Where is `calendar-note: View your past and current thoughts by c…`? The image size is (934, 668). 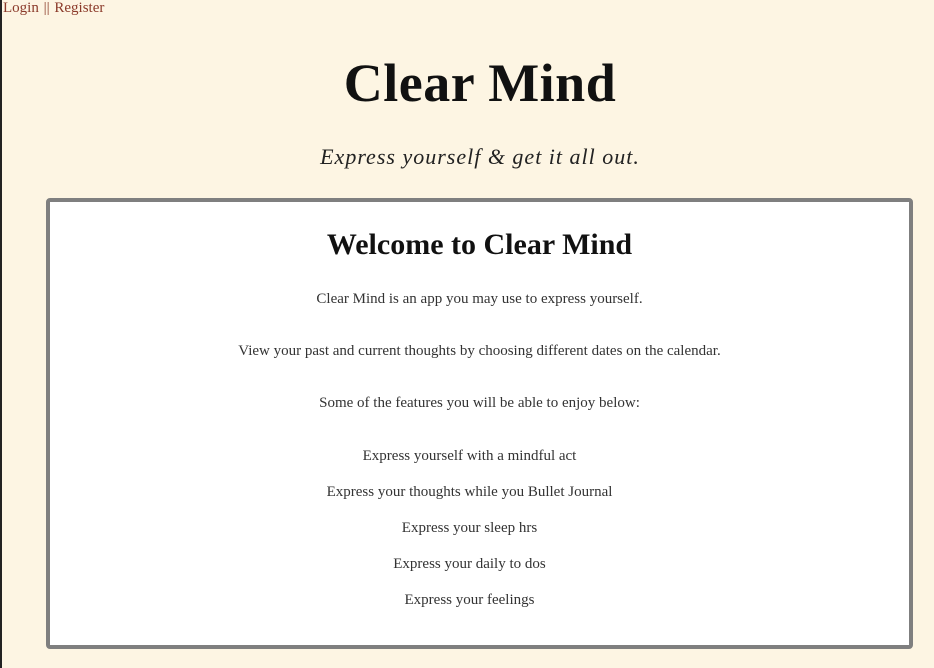 calendar-note: View your past and current thoughts by c… is located at coordinates (479, 351).